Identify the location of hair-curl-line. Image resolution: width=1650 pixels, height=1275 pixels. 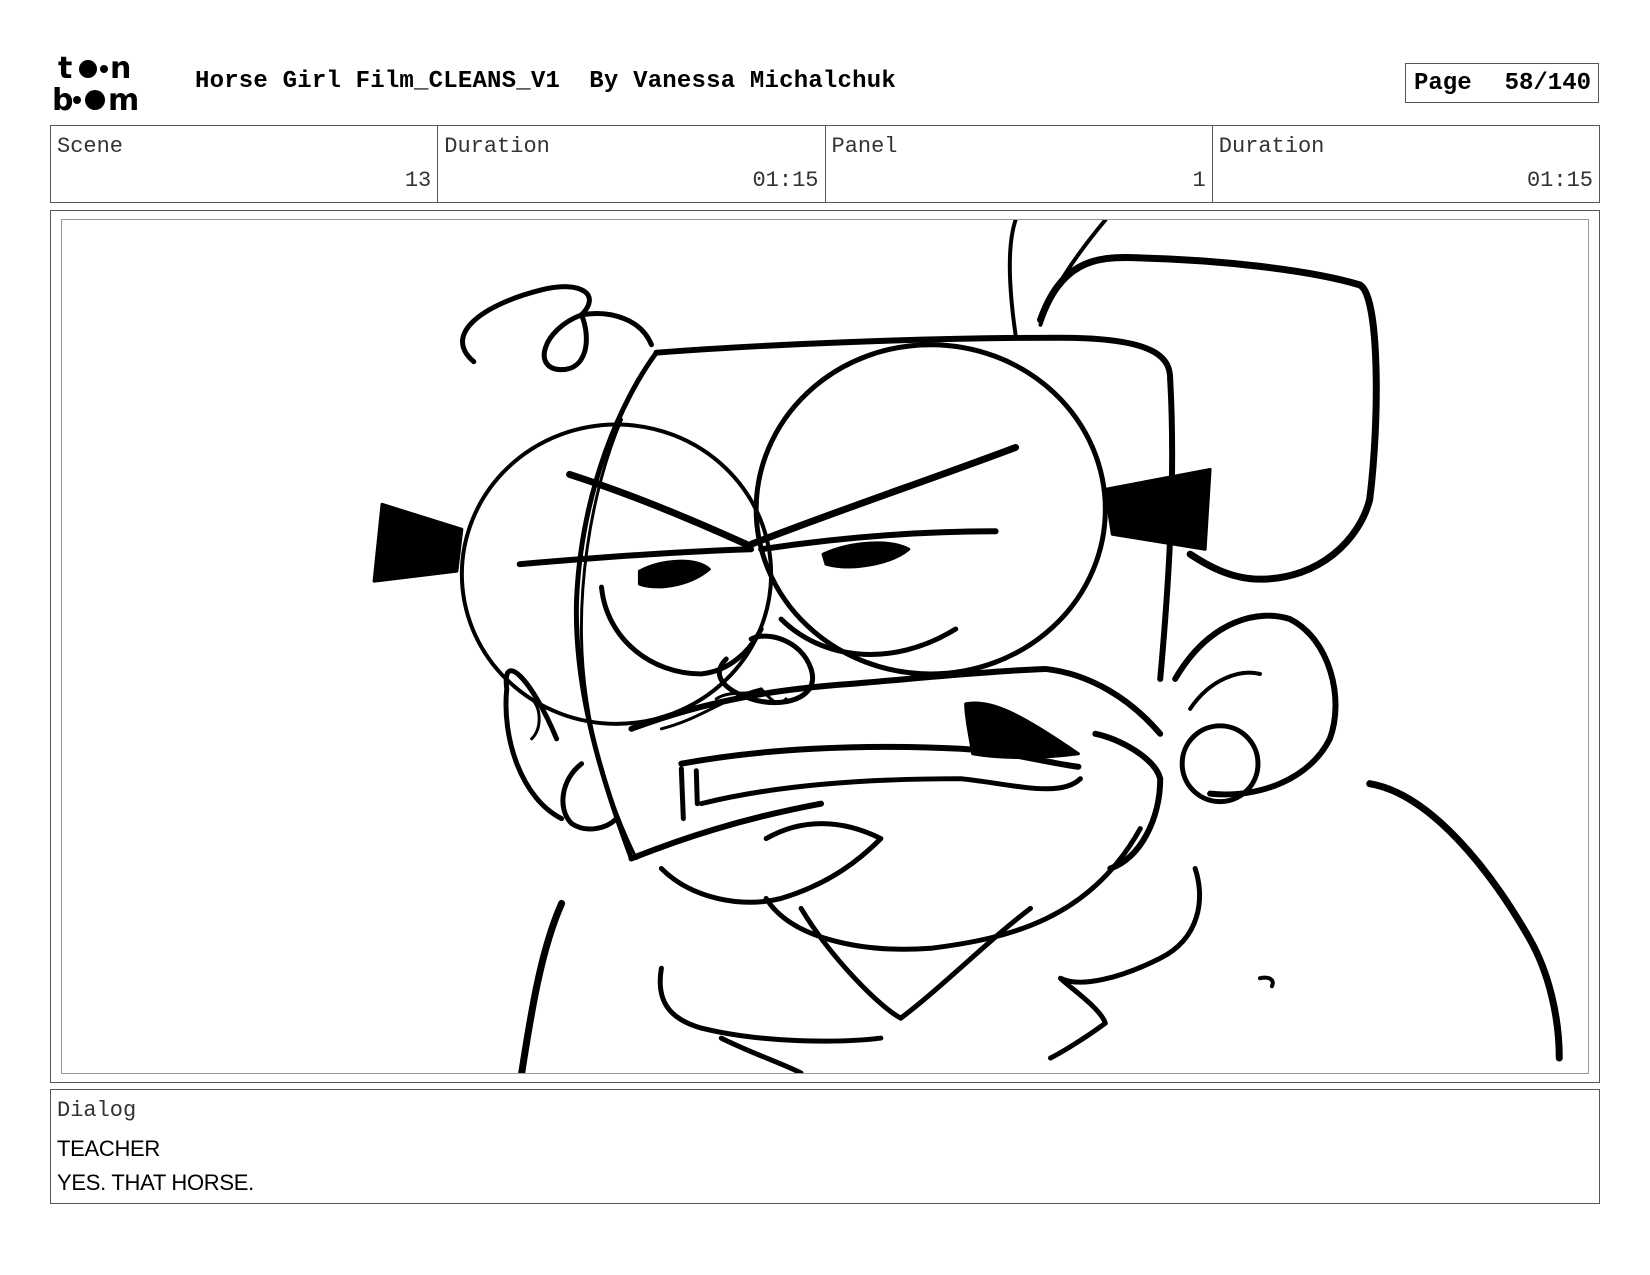
(526, 324).